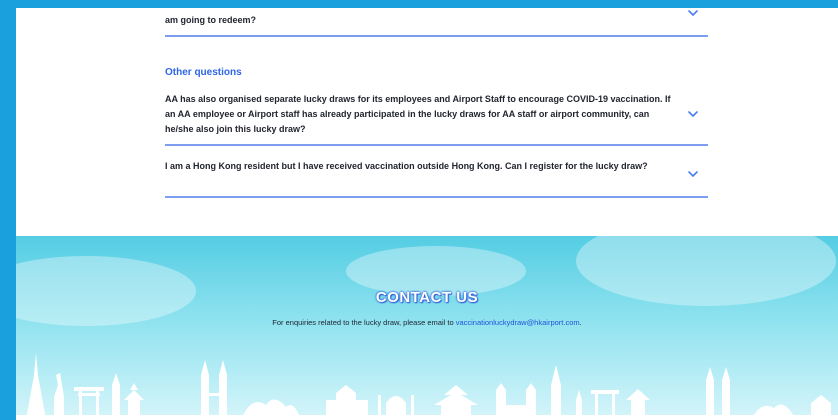  What do you see at coordinates (8, 210) in the screenshot?
I see `window-frame-left` at bounding box center [8, 210].